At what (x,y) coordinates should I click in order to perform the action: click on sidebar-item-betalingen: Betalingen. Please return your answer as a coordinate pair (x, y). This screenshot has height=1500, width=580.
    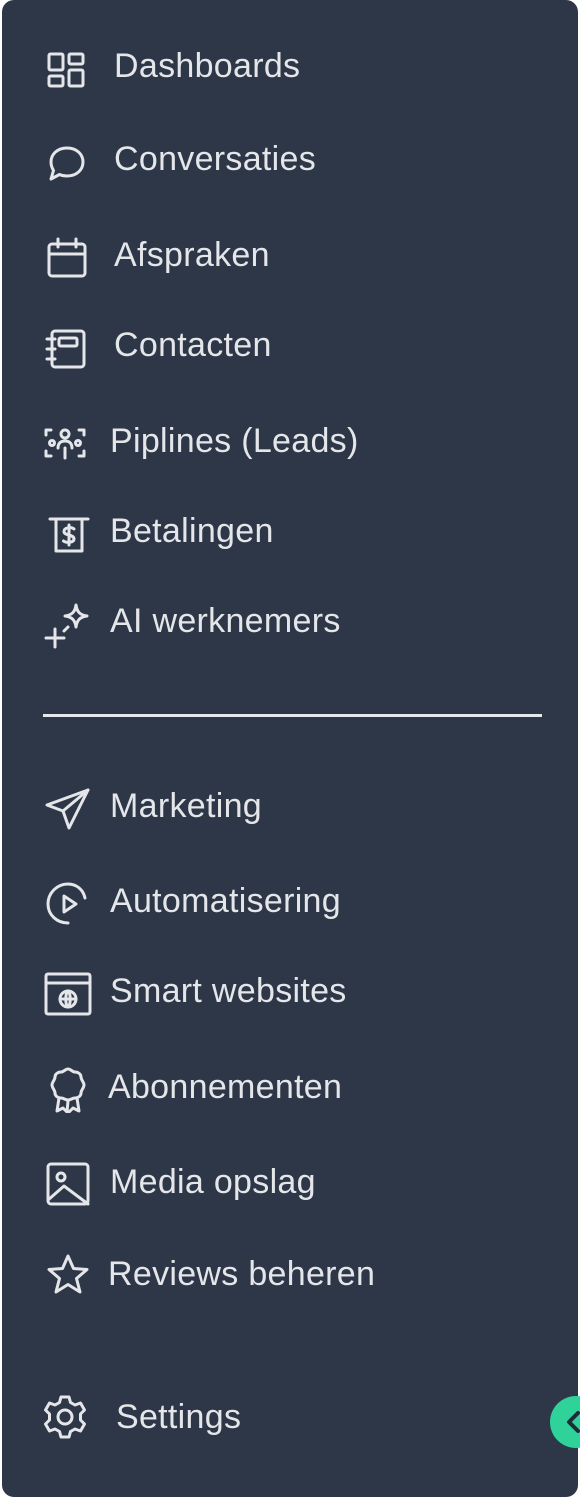
    Looking at the image, I should click on (272, 531).